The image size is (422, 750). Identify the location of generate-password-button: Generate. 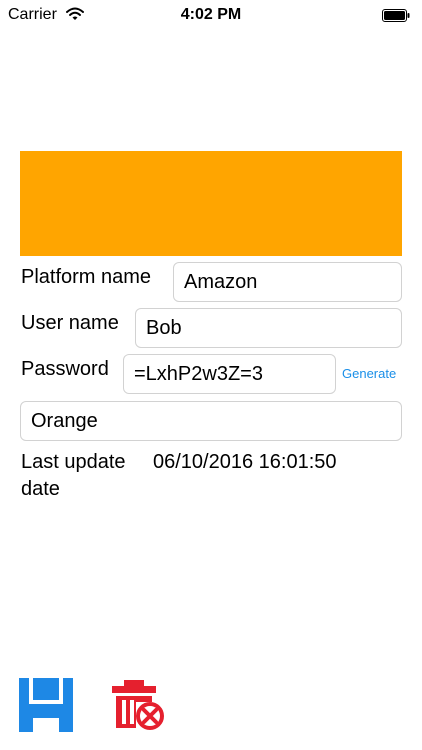
(369, 373).